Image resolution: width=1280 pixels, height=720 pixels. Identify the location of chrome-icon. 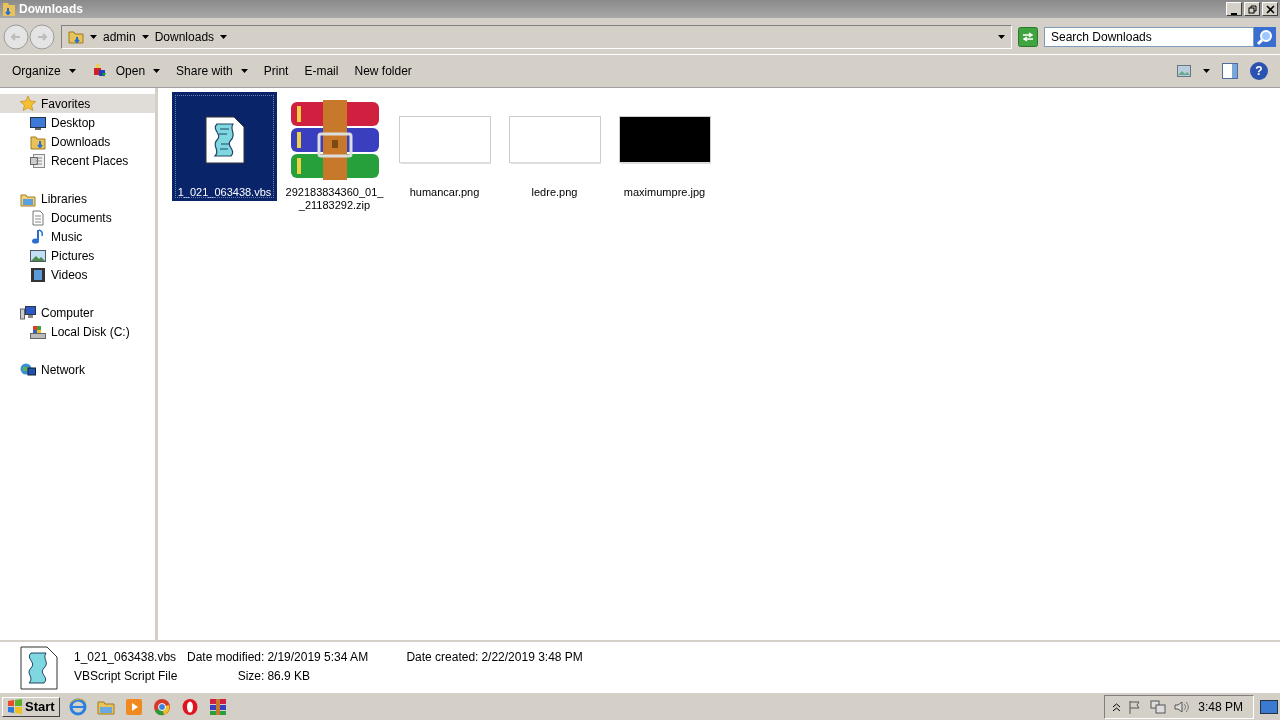
(161, 706).